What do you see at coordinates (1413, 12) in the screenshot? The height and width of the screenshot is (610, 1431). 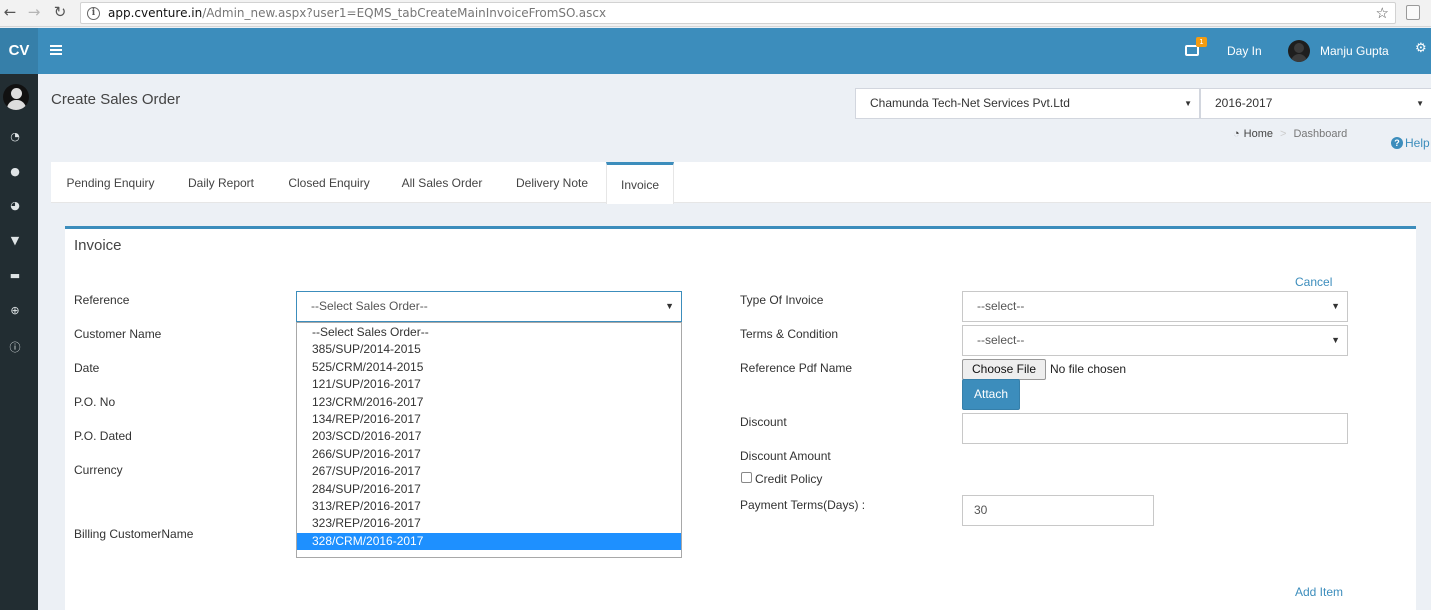 I see `extension-icon` at bounding box center [1413, 12].